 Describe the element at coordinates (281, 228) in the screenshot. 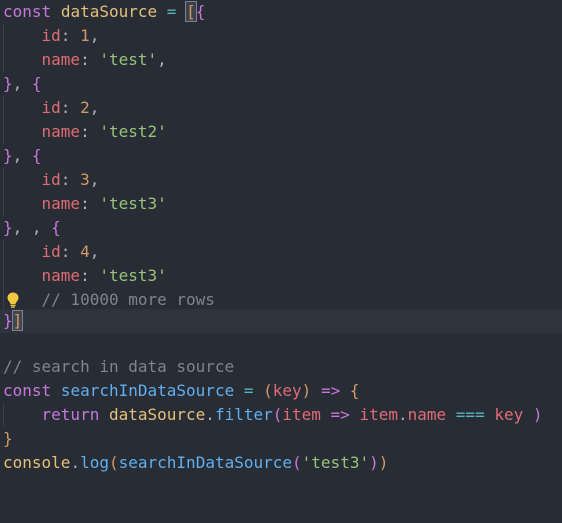

I see `code-line-10: }, , {` at that location.